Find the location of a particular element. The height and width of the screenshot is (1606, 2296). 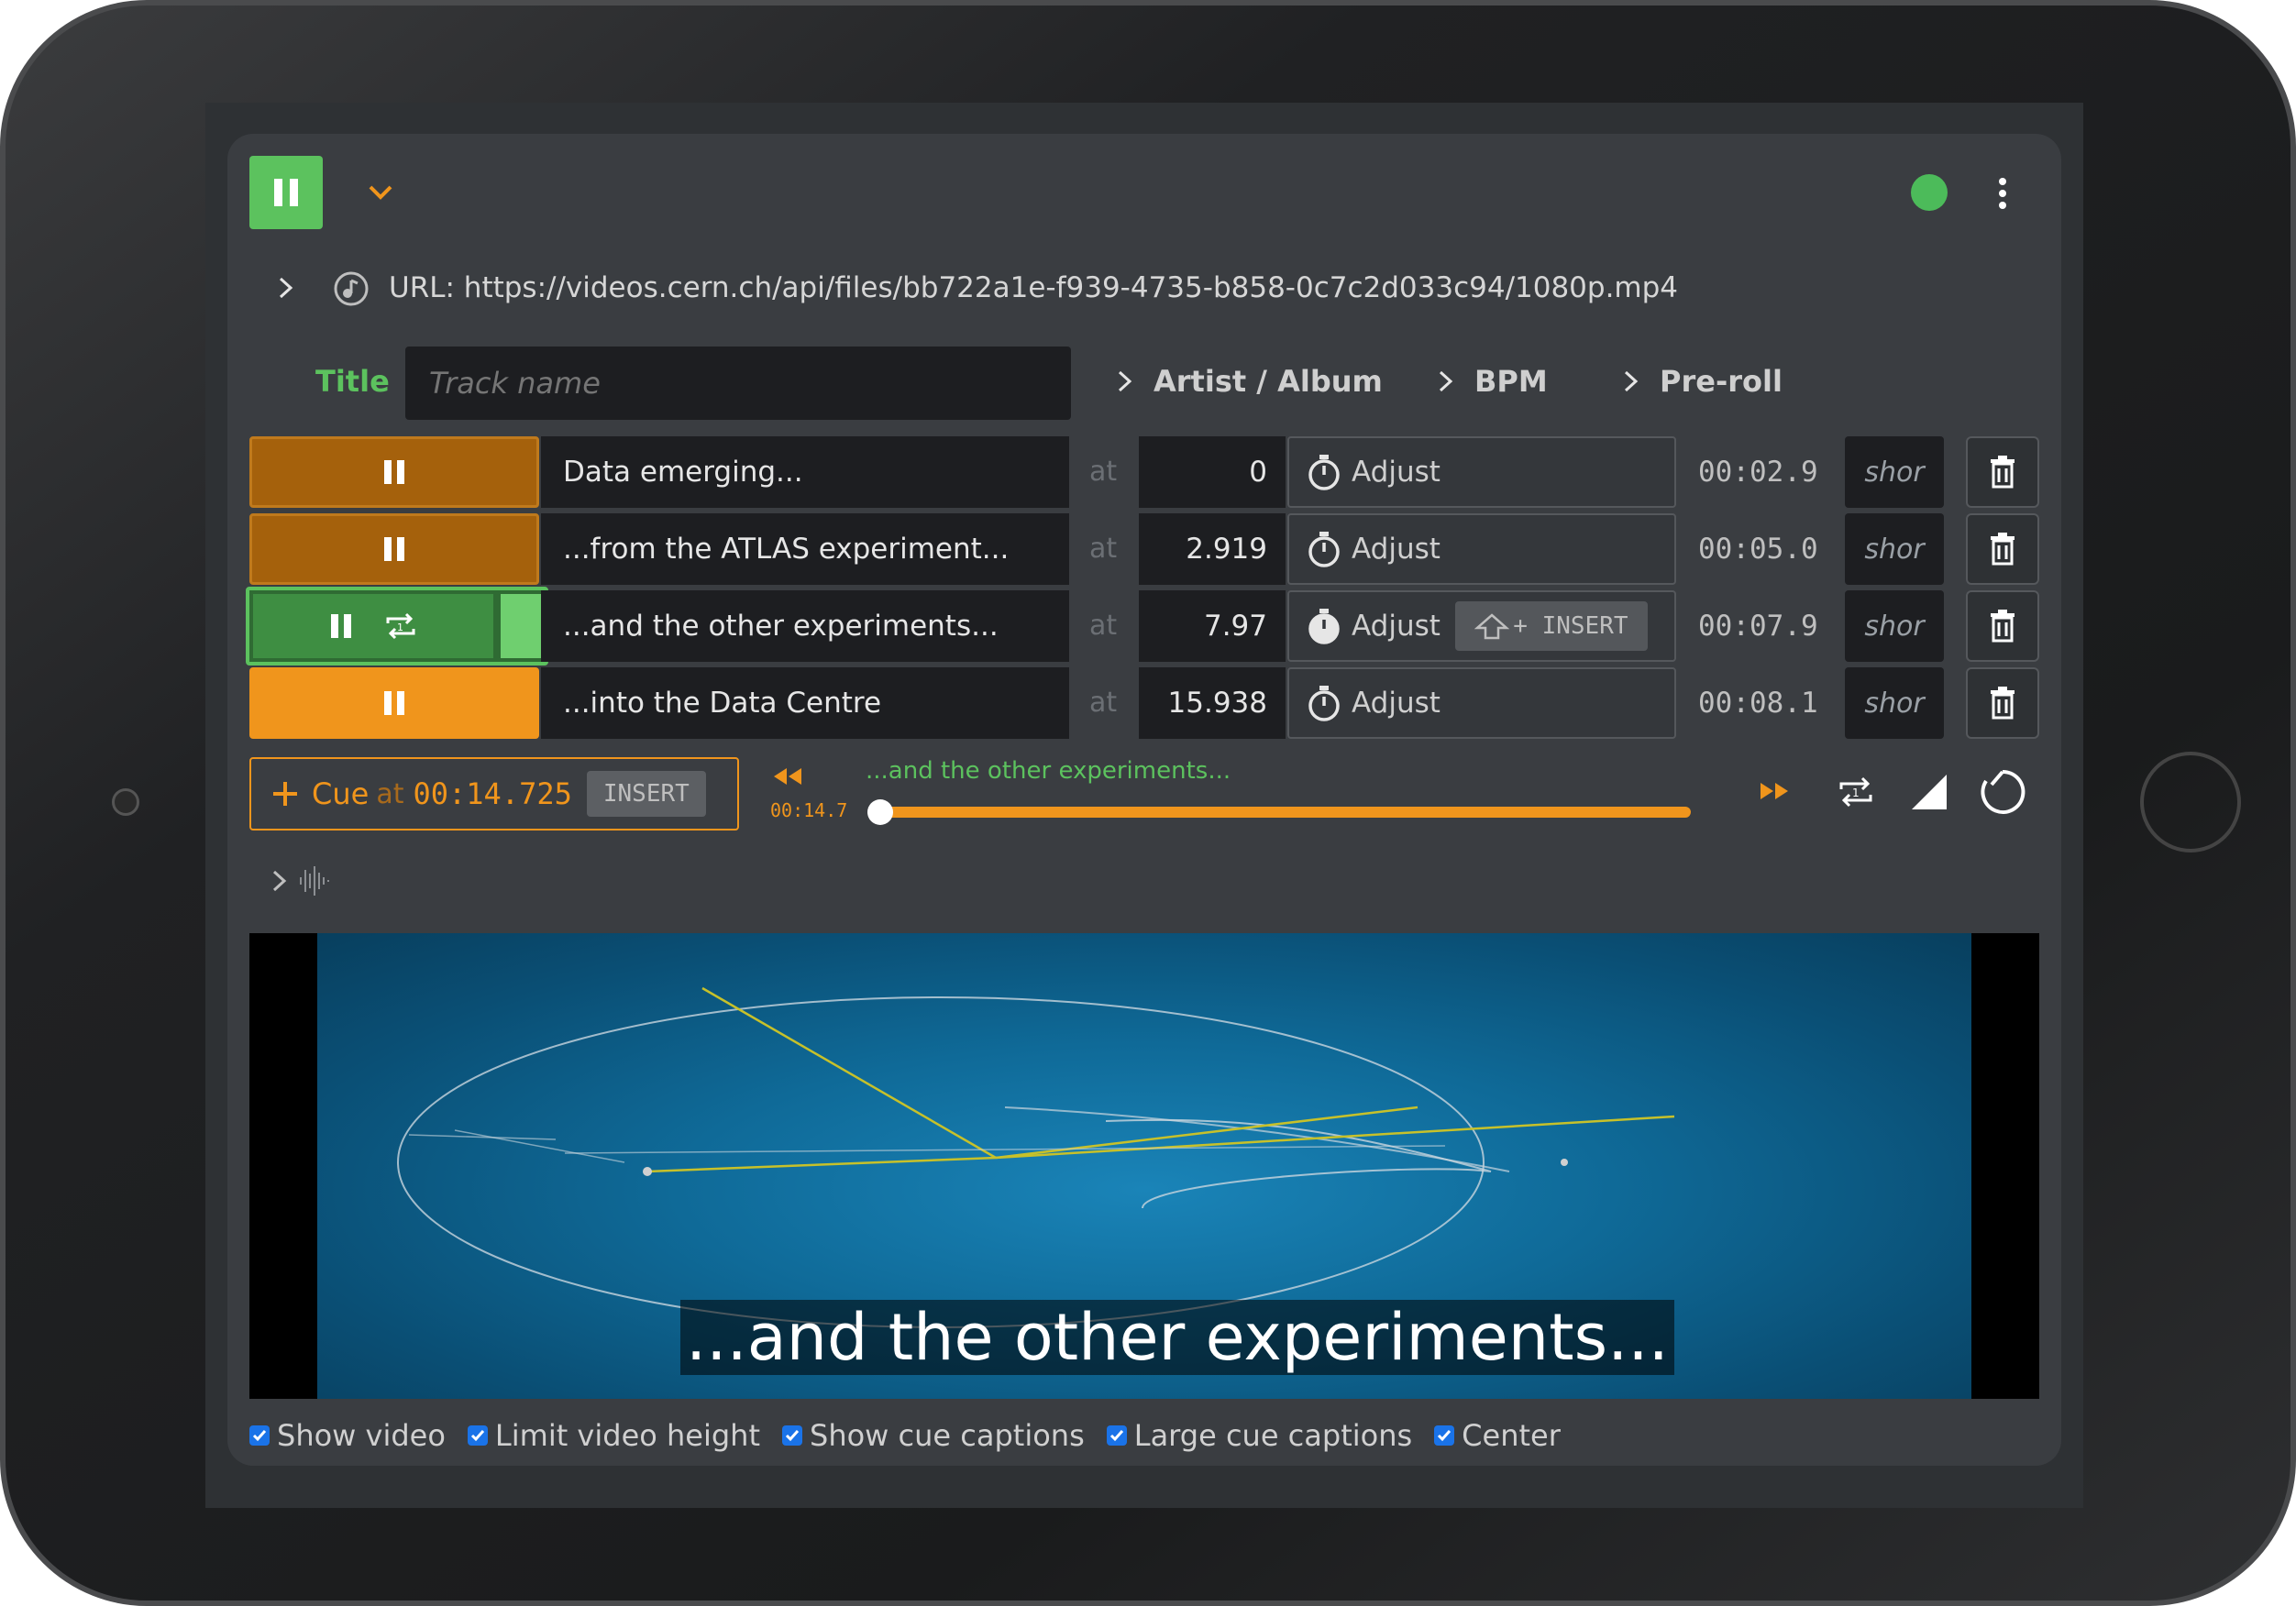

fast-forward-button is located at coordinates (1774, 791).